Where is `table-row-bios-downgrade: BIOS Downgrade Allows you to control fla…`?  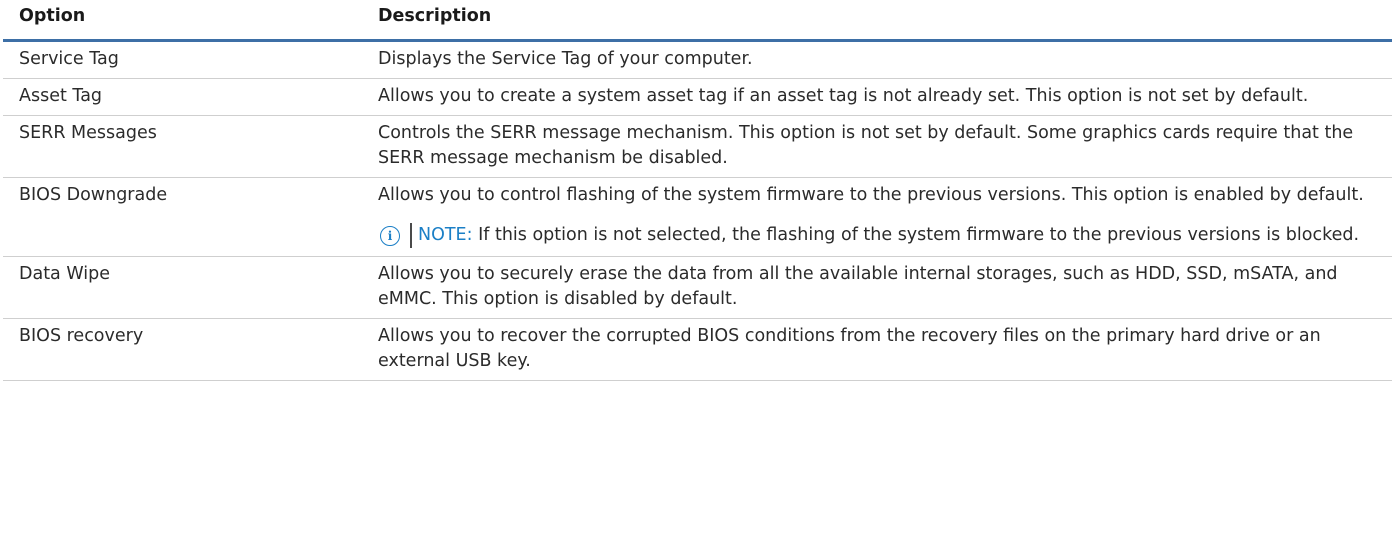
table-row-bios-downgrade: BIOS Downgrade Allows you to control fla… is located at coordinates (697, 217).